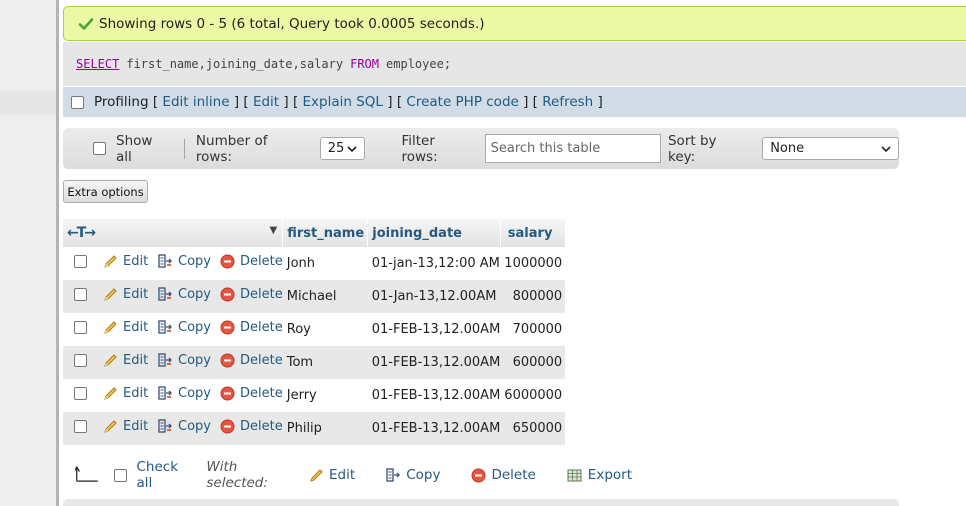  Describe the element at coordinates (533, 263) in the screenshot. I see `cell-salary: 1000000` at that location.